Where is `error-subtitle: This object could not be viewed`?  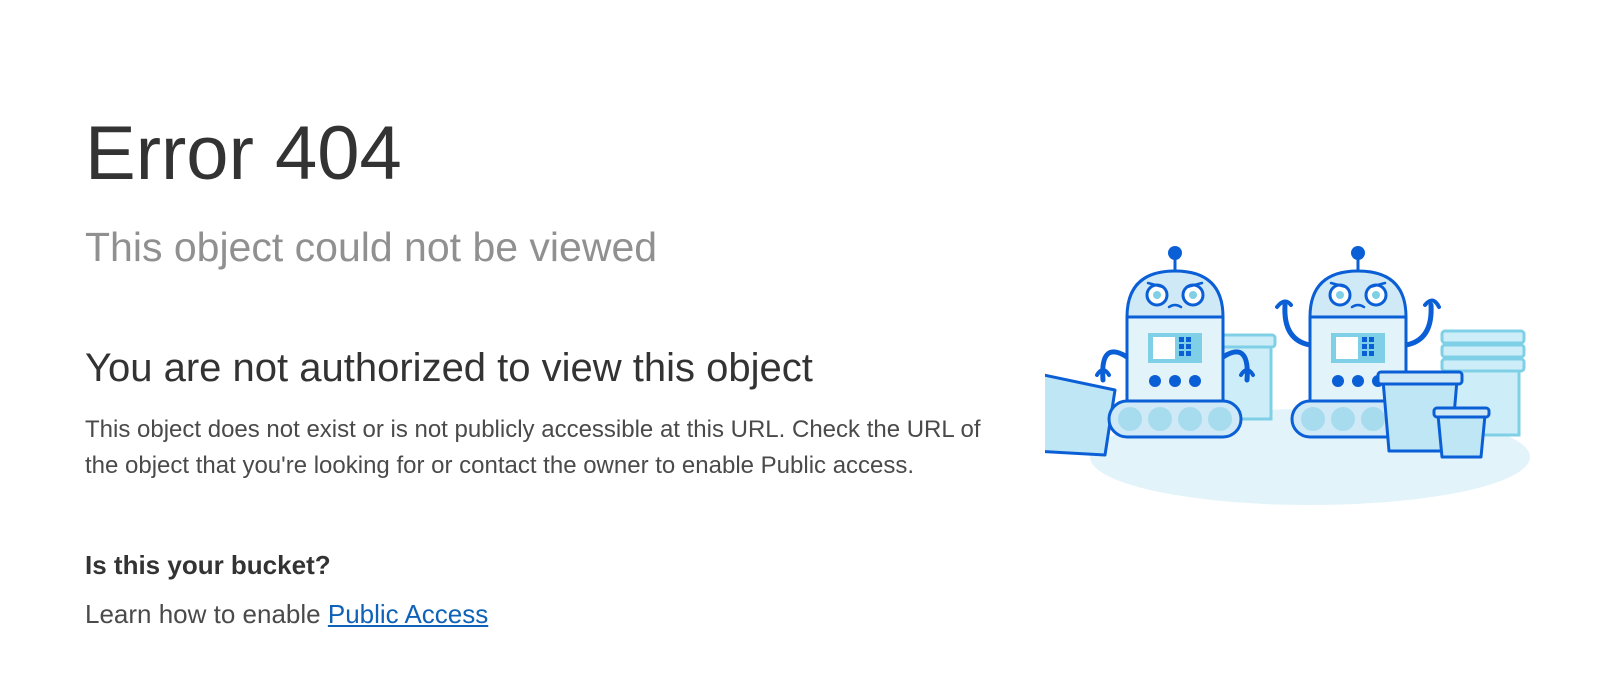 error-subtitle: This object could not be viewed is located at coordinates (371, 247).